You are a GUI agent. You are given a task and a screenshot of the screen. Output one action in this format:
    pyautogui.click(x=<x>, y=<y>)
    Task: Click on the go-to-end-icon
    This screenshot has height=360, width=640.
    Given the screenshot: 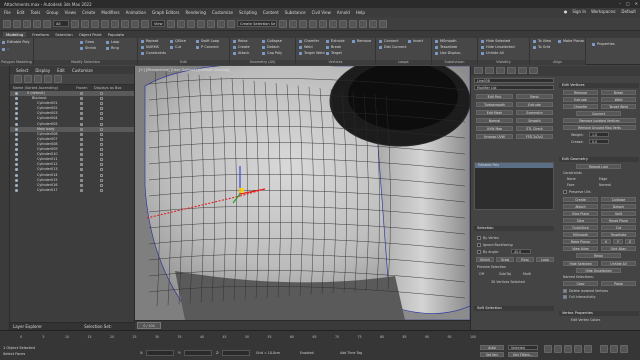 What is the action you would take?
    pyautogui.click(x=588, y=349)
    